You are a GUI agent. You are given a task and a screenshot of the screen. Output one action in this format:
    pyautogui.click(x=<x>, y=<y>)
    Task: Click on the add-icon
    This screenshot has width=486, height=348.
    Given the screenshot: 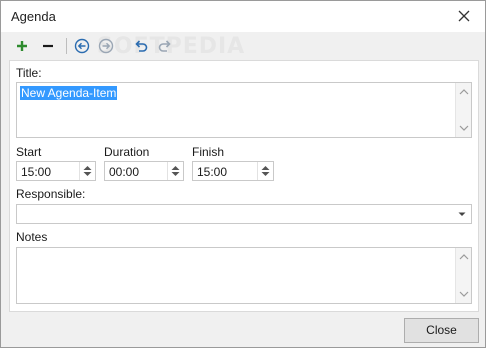 What is the action you would take?
    pyautogui.click(x=22, y=46)
    